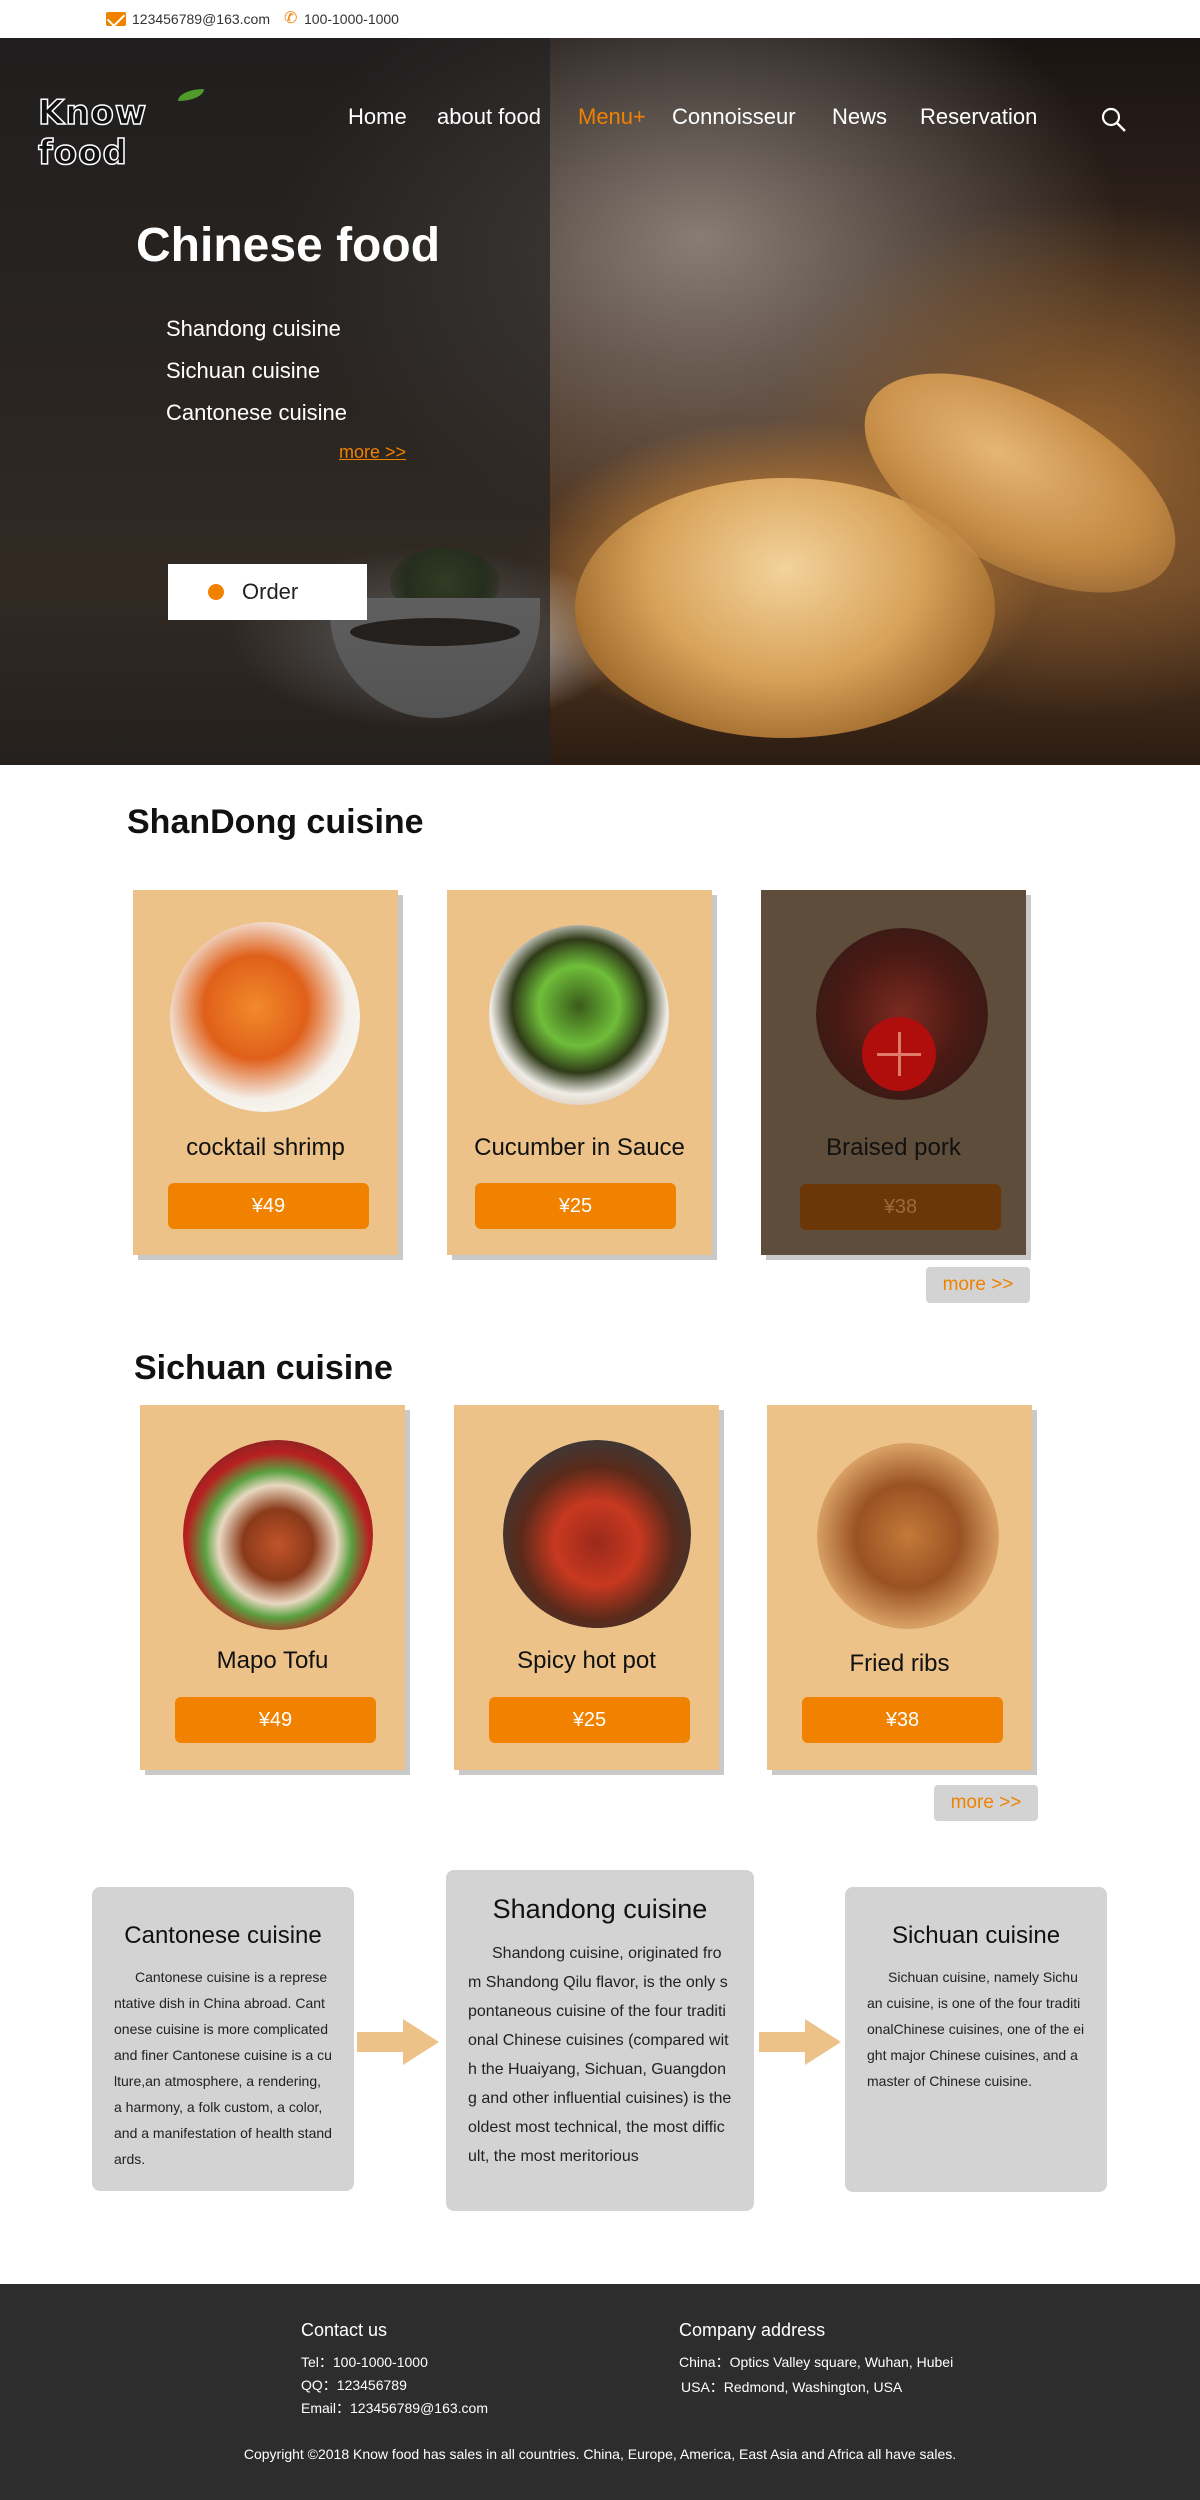 The width and height of the screenshot is (1200, 2500). Describe the element at coordinates (734, 117) in the screenshot. I see `nav-connoisseur: Connoisseur` at that location.